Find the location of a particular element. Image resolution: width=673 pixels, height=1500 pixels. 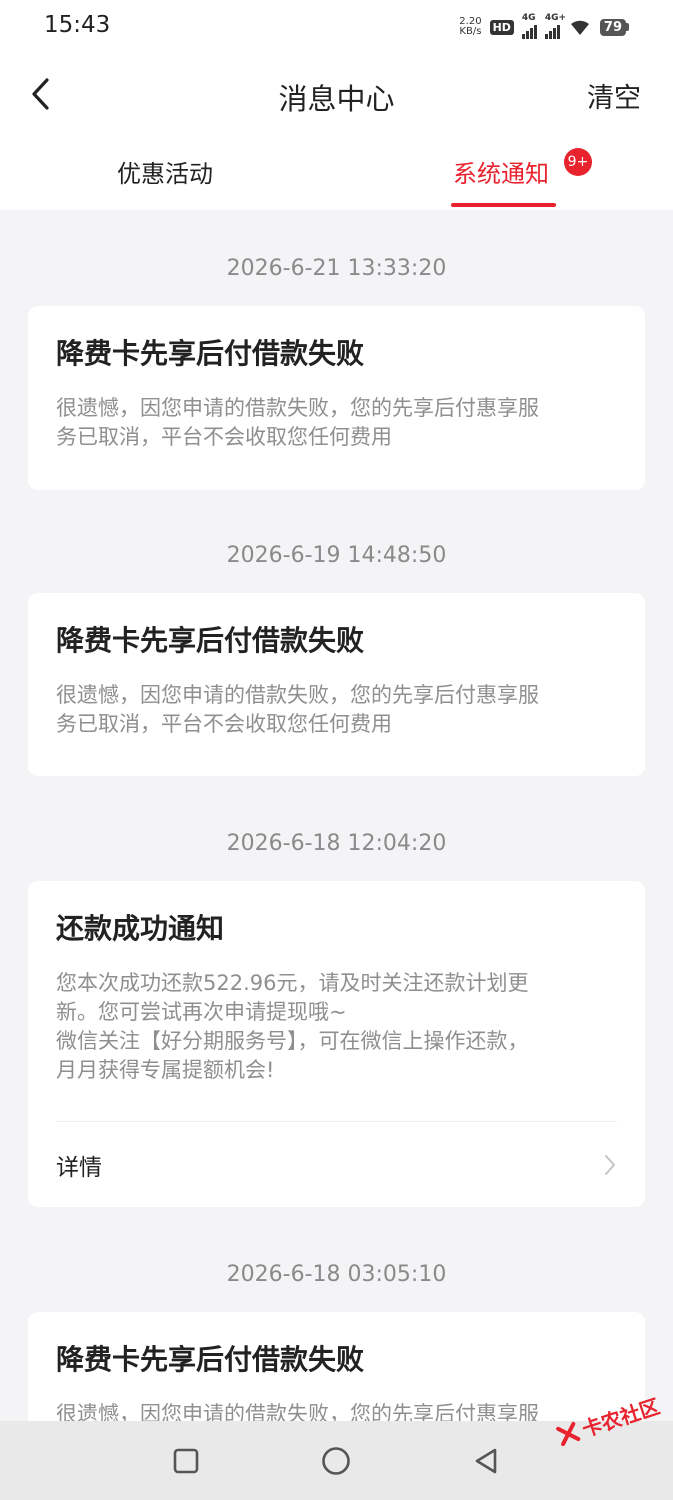

detail-link: 详情 is located at coordinates (336, 1165).